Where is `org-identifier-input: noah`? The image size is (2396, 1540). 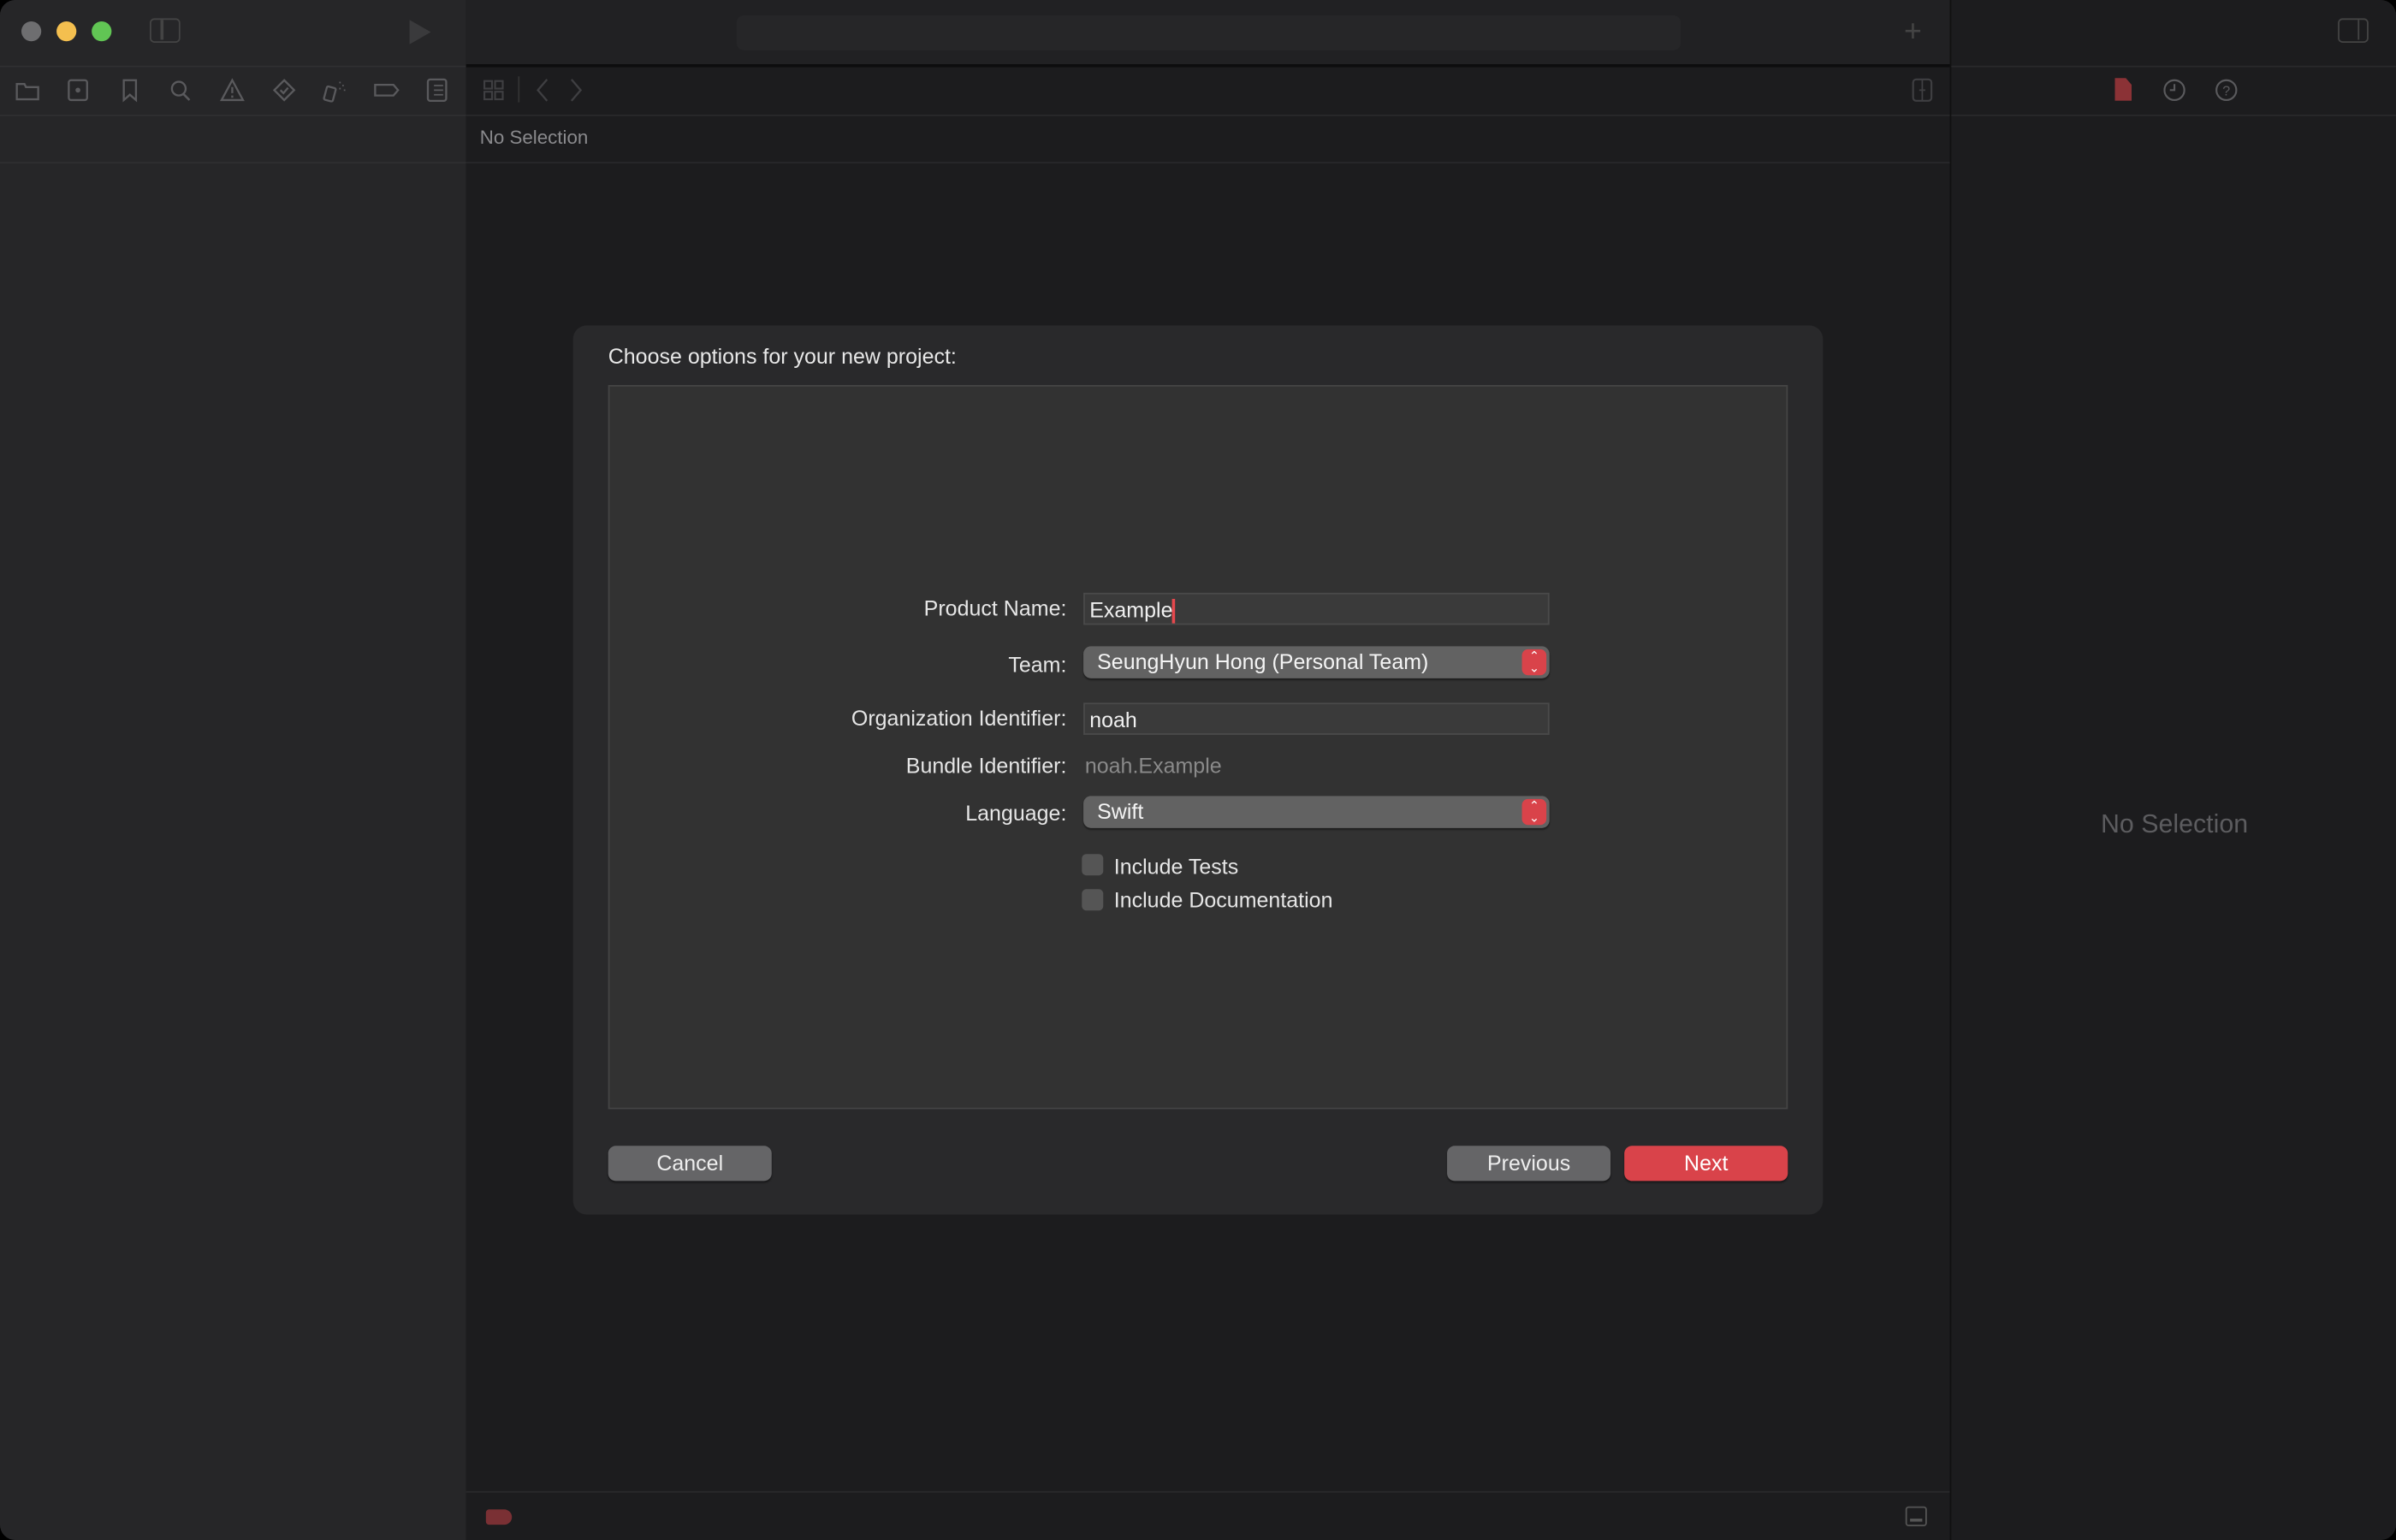 org-identifier-input: noah is located at coordinates (1317, 718).